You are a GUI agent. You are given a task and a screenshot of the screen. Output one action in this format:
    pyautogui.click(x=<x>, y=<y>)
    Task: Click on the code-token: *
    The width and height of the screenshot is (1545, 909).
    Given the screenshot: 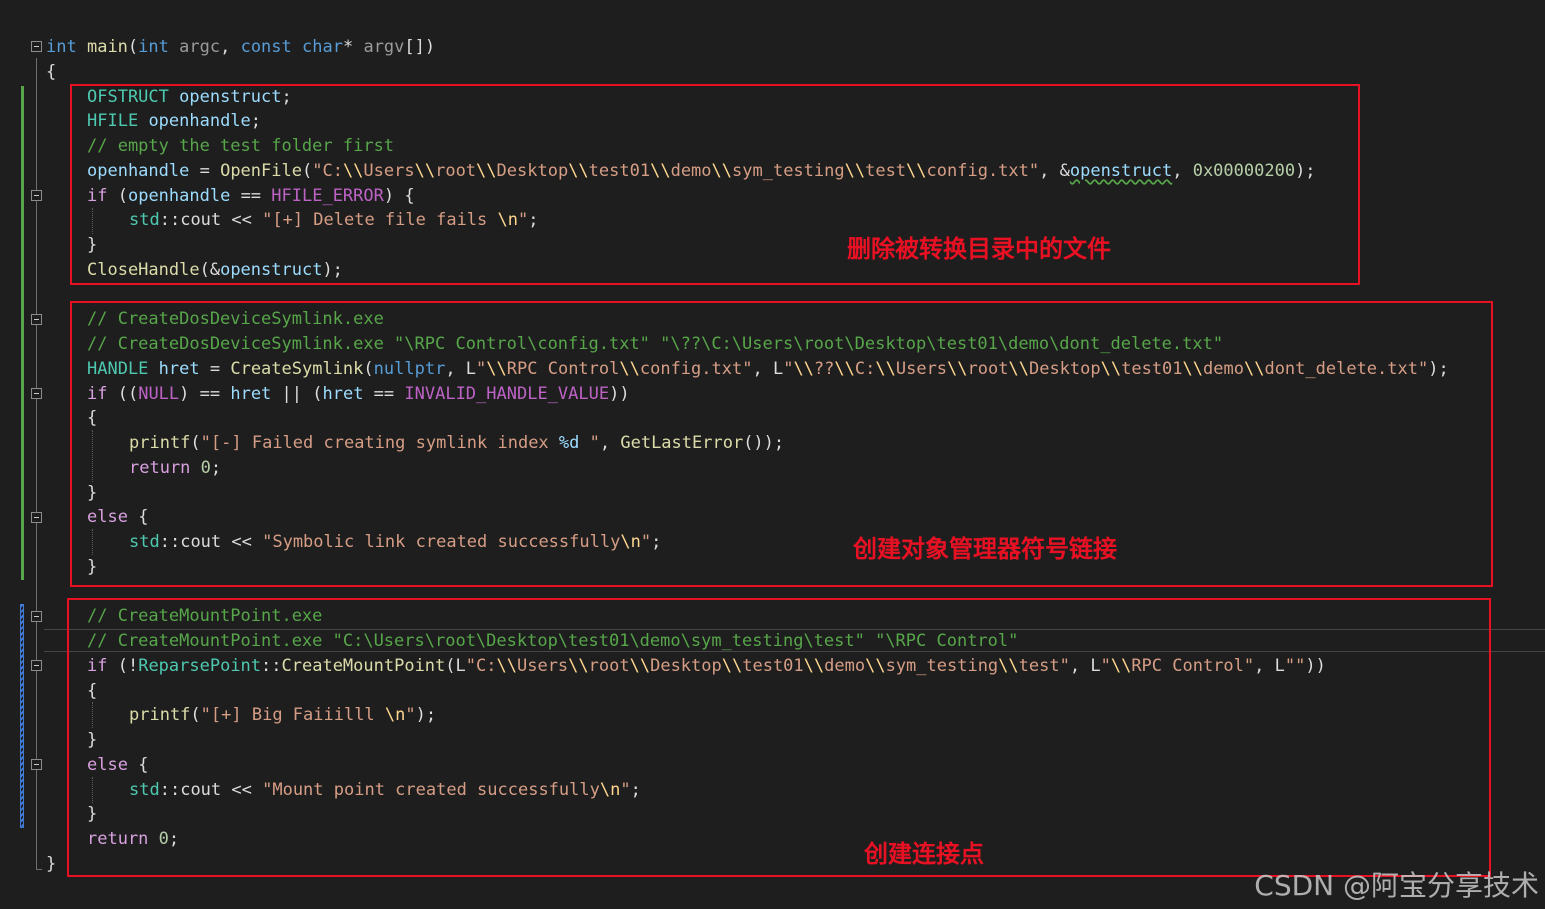 What is the action you would take?
    pyautogui.click(x=353, y=47)
    